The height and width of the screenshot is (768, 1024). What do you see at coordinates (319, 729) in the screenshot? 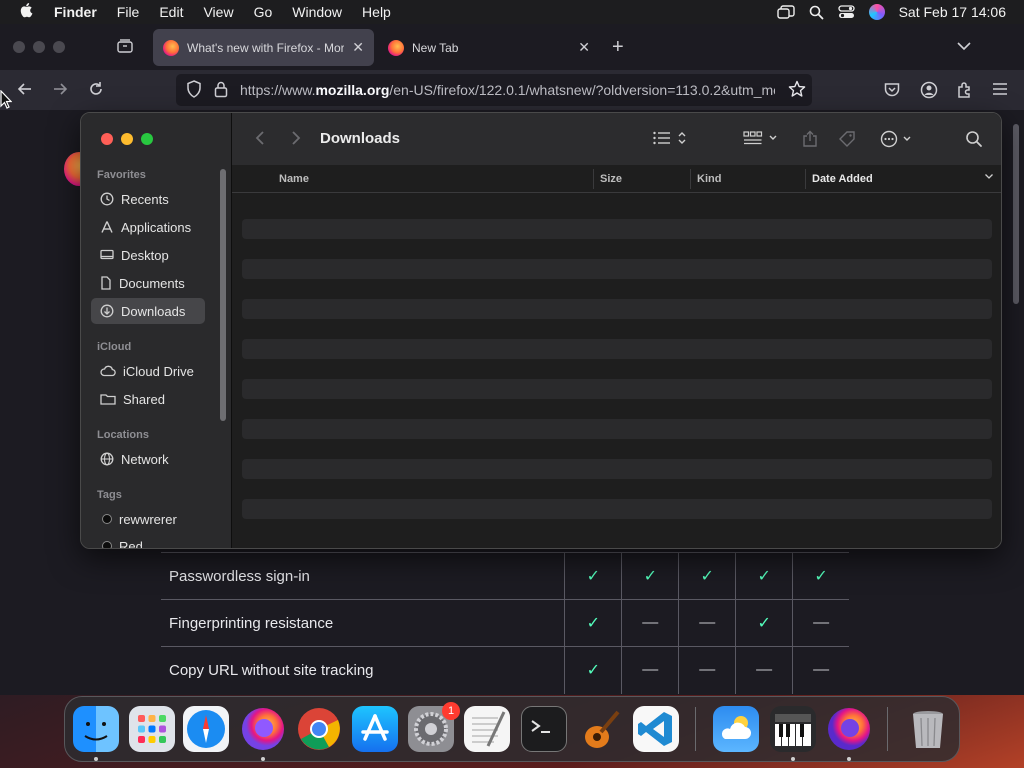
I see `dock-chrome-icon` at bounding box center [319, 729].